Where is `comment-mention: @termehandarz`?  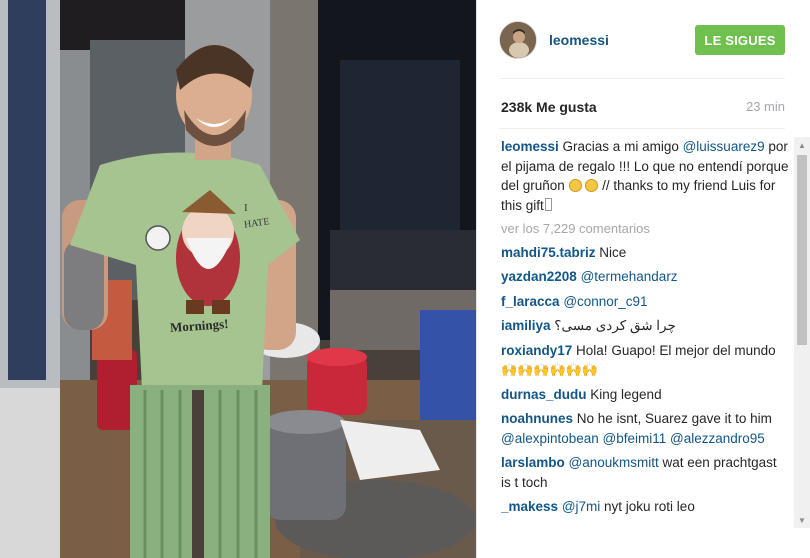 comment-mention: @termehandarz is located at coordinates (627, 276).